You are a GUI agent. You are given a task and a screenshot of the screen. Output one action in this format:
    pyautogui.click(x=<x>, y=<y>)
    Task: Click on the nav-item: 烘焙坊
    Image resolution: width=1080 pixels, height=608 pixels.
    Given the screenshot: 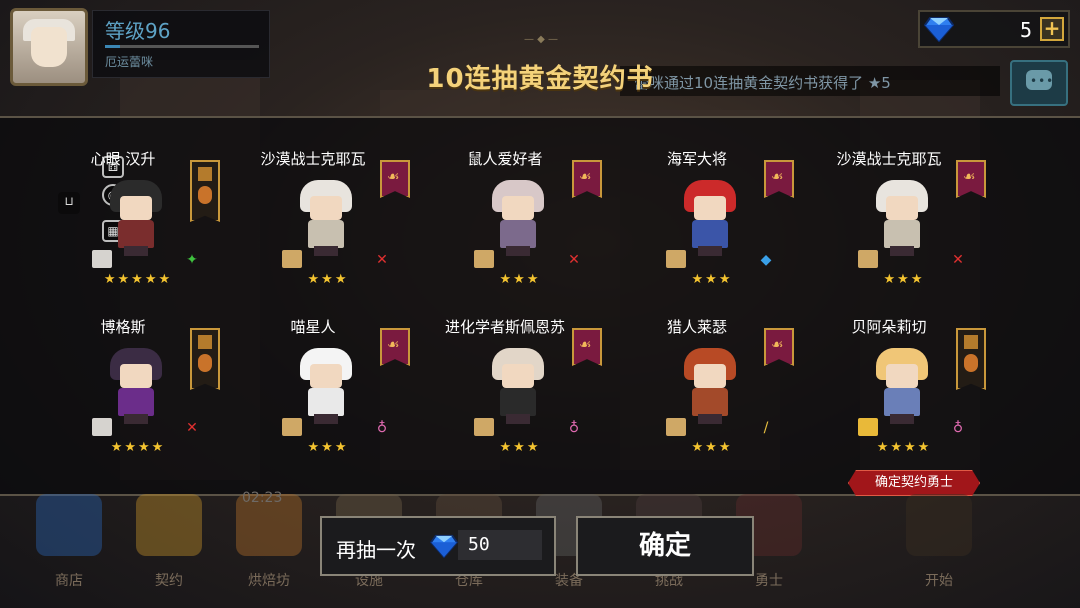 What is the action you would take?
    pyautogui.click(x=269, y=580)
    